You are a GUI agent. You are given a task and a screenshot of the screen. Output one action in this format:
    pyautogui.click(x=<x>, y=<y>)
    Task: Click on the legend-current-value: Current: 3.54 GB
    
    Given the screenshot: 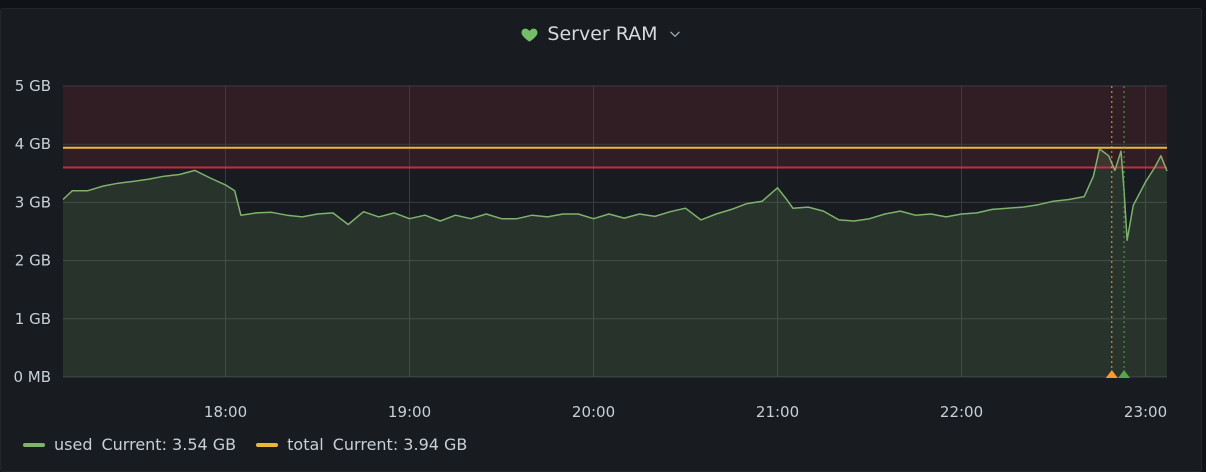 What is the action you would take?
    pyautogui.click(x=169, y=444)
    